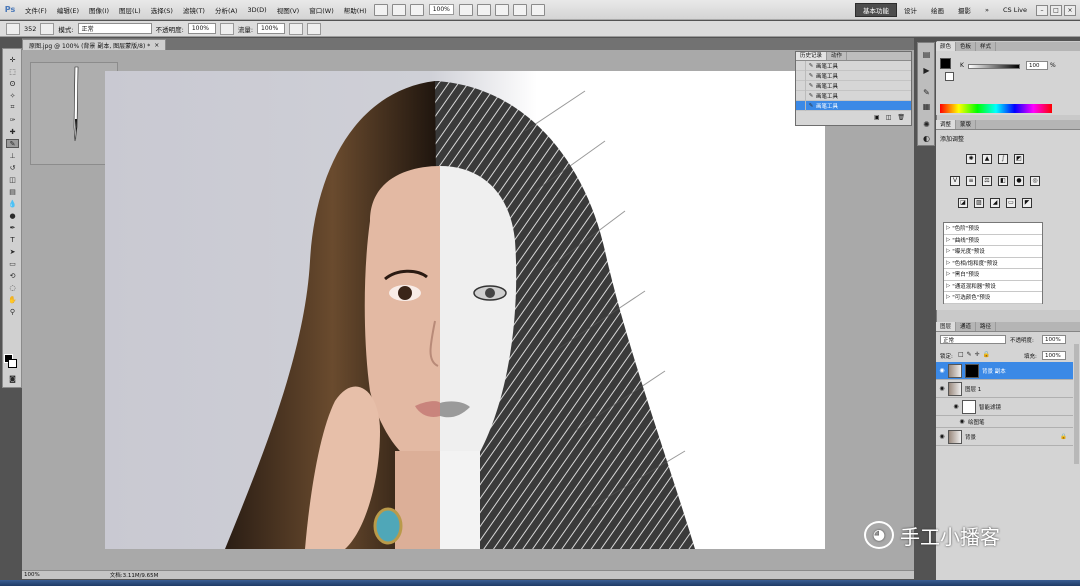  Describe the element at coordinates (537, 9) in the screenshot. I see `screen-mode-icon` at that location.